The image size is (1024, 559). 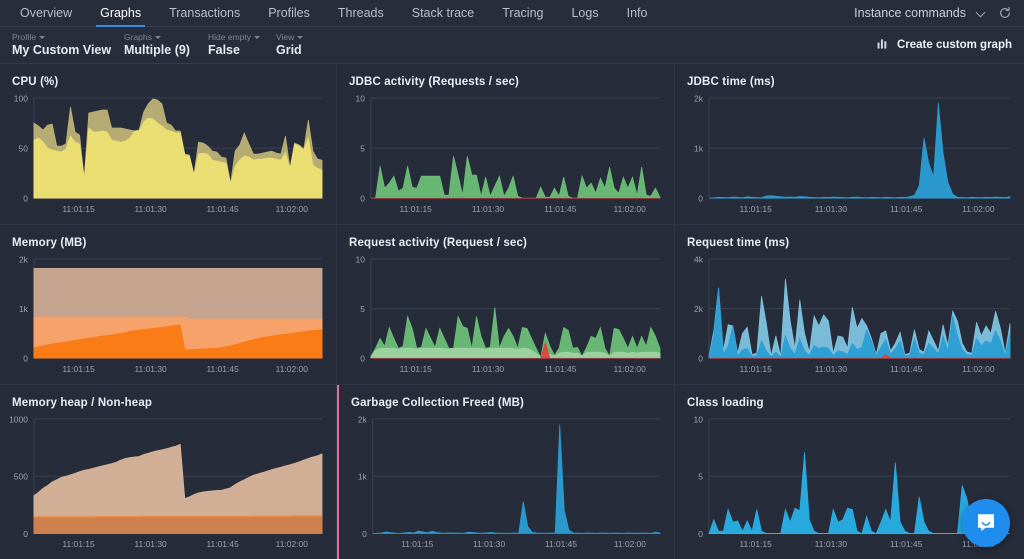 What do you see at coordinates (21, 98) in the screenshot?
I see `y-tick-label: 100` at bounding box center [21, 98].